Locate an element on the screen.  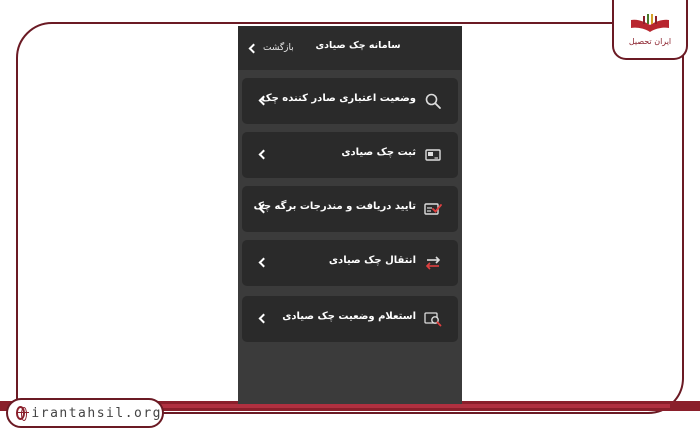
check-approve-icon is located at coordinates (433, 209).